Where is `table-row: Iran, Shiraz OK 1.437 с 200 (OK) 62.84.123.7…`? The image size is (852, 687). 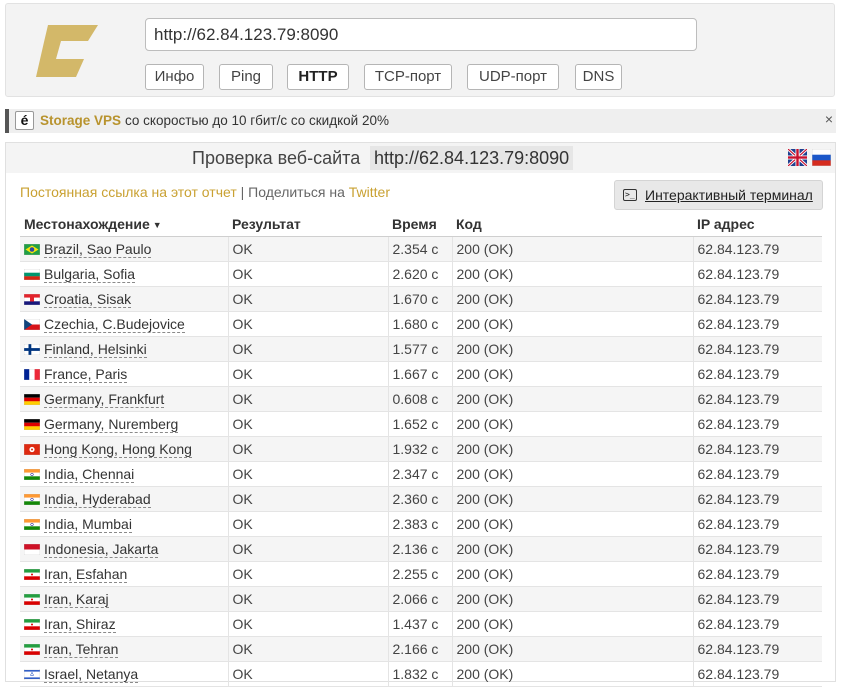
table-row: Iran, Shiraz OK 1.437 с 200 (OK) 62.84.123.7… is located at coordinates (421, 624).